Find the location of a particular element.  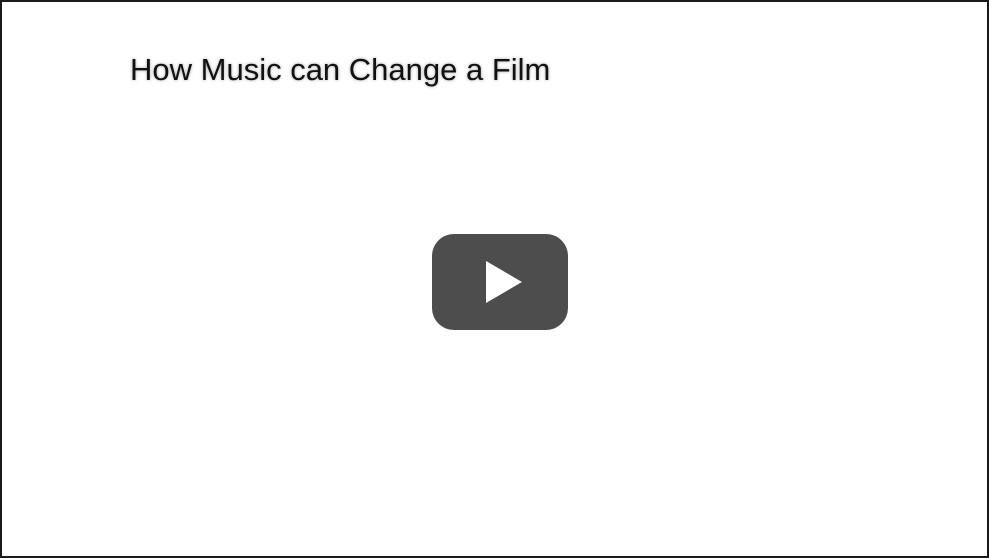

play-icon is located at coordinates (500, 282).